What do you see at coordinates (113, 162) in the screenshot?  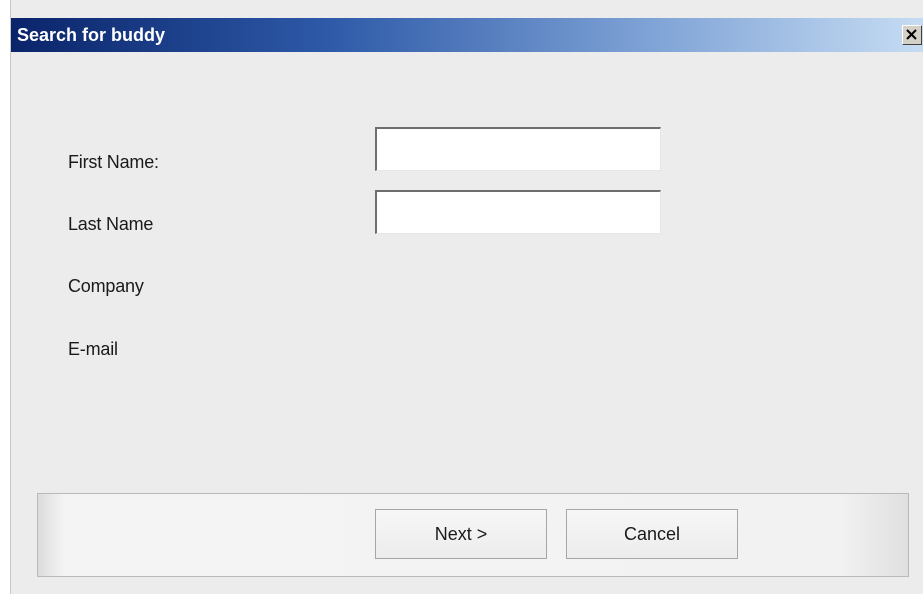 I see `first-name-label: First Name:` at bounding box center [113, 162].